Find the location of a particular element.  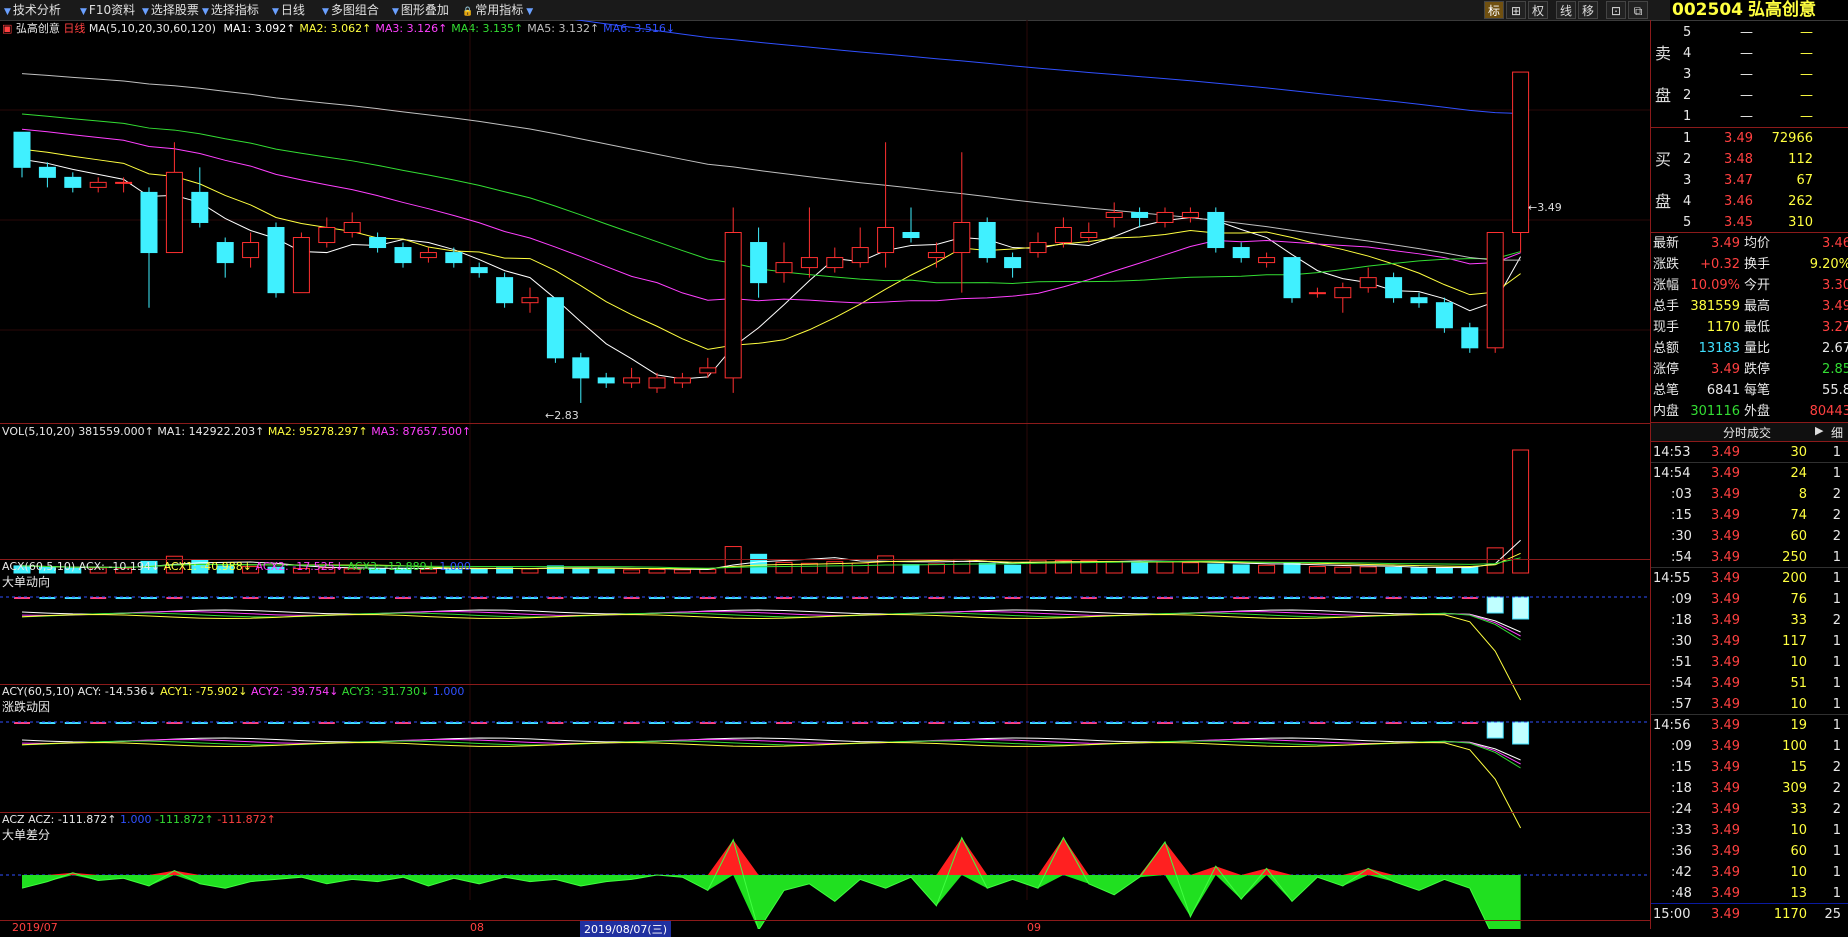

tick-row: 14:54 3.49 24 1 is located at coordinates (1749, 473).